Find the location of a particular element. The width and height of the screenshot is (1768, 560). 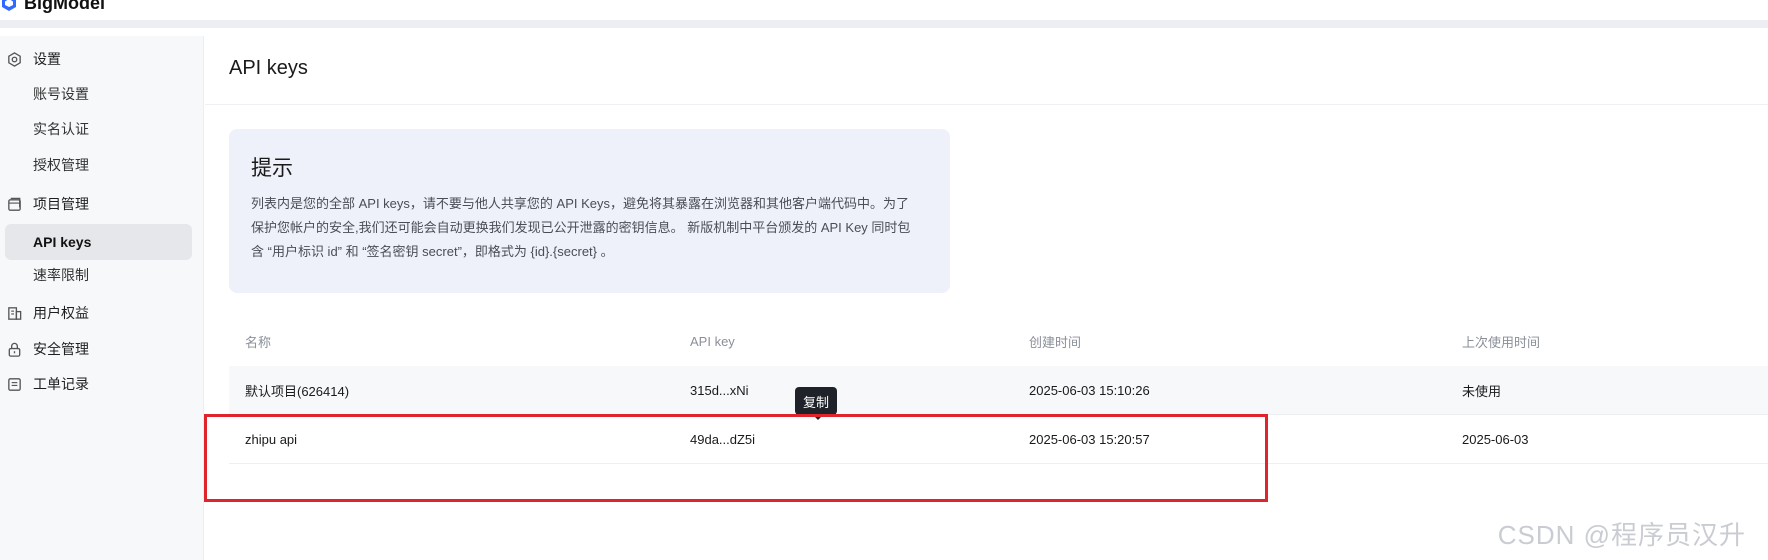

sidebar-group-settings: 设置 is located at coordinates (33, 59).